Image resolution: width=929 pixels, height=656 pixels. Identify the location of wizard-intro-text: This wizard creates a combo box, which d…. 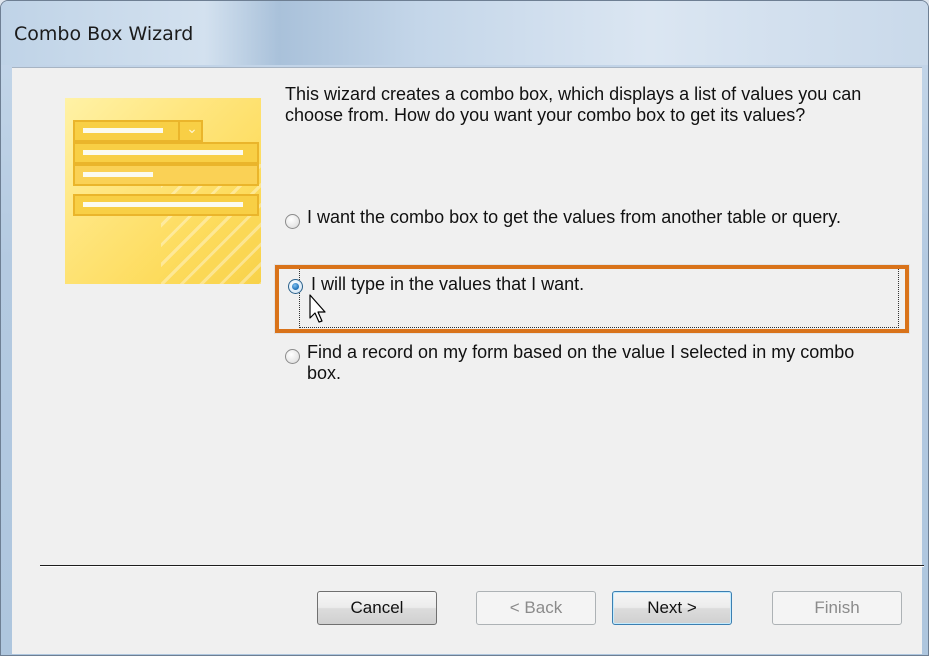
(573, 104).